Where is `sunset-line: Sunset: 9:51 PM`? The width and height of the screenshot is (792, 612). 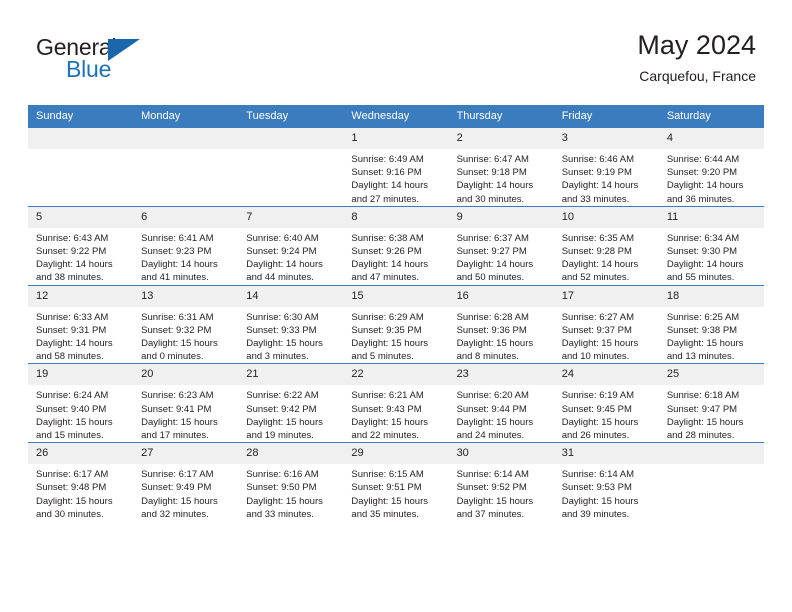
sunset-line: Sunset: 9:51 PM is located at coordinates (386, 488).